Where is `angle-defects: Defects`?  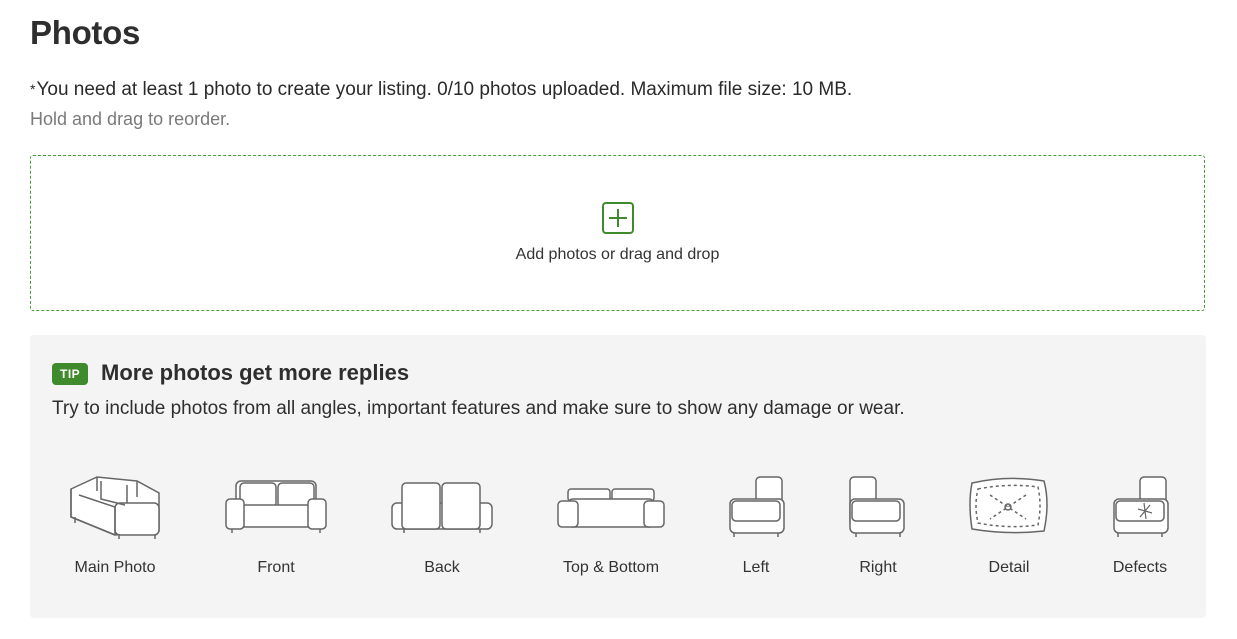 angle-defects: Defects is located at coordinates (1140, 524).